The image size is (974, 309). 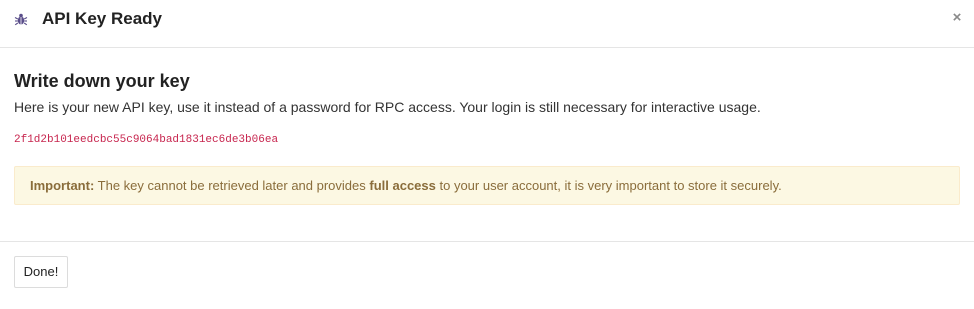 What do you see at coordinates (102, 81) in the screenshot?
I see `section-heading: Write down your key` at bounding box center [102, 81].